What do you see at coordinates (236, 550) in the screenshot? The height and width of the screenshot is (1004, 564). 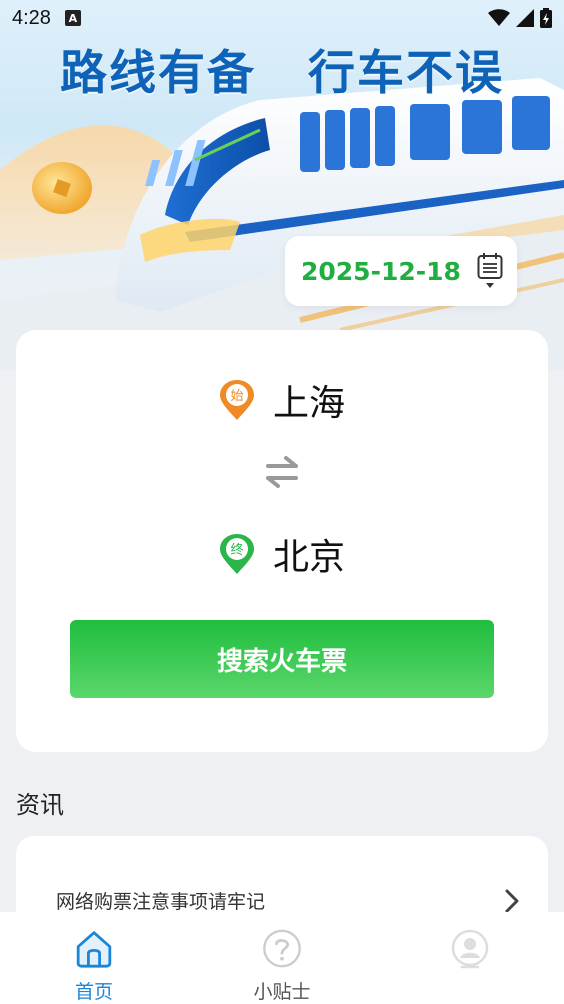 I see `end-pin-label: 终` at bounding box center [236, 550].